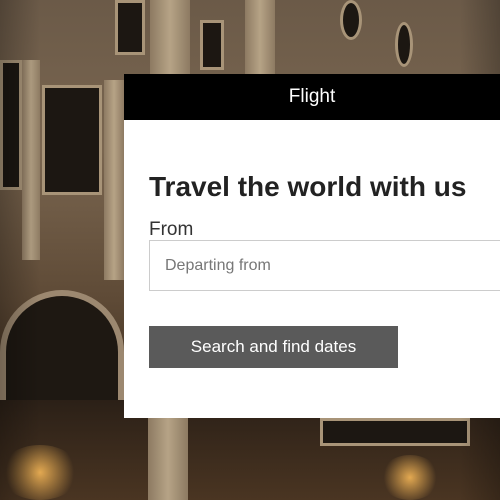  What do you see at coordinates (324, 265) in the screenshot?
I see `departing-from-input` at bounding box center [324, 265].